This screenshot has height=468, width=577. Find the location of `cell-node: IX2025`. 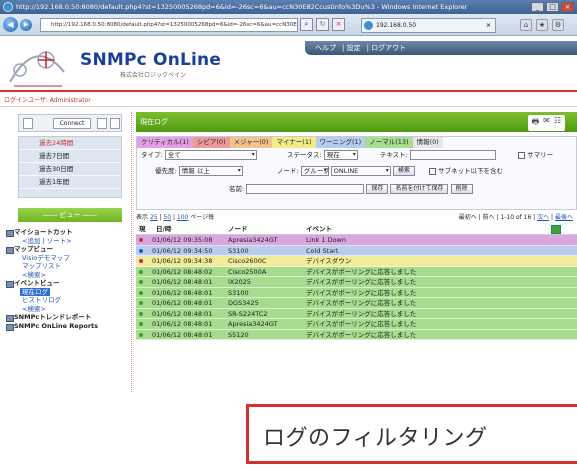

cell-node: IX2025 is located at coordinates (239, 282).